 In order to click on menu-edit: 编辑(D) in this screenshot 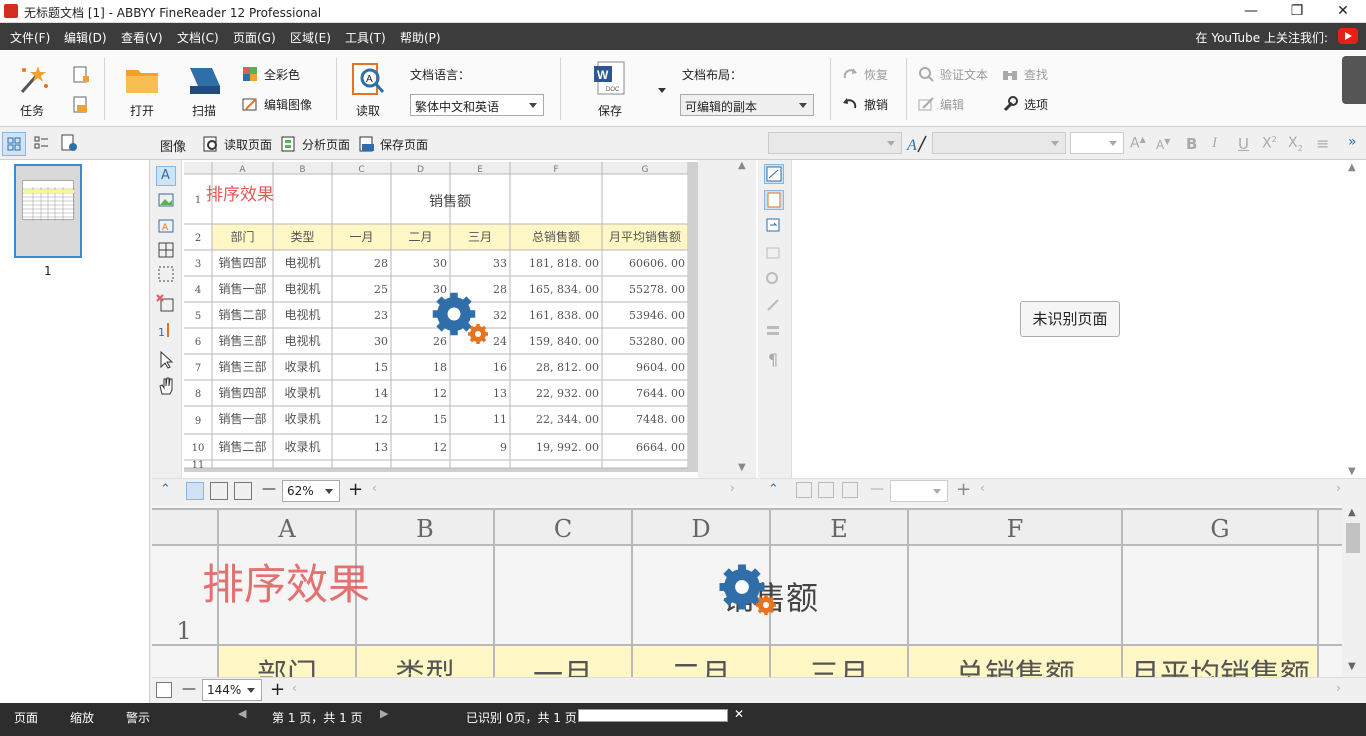, I will do `click(85, 37)`.